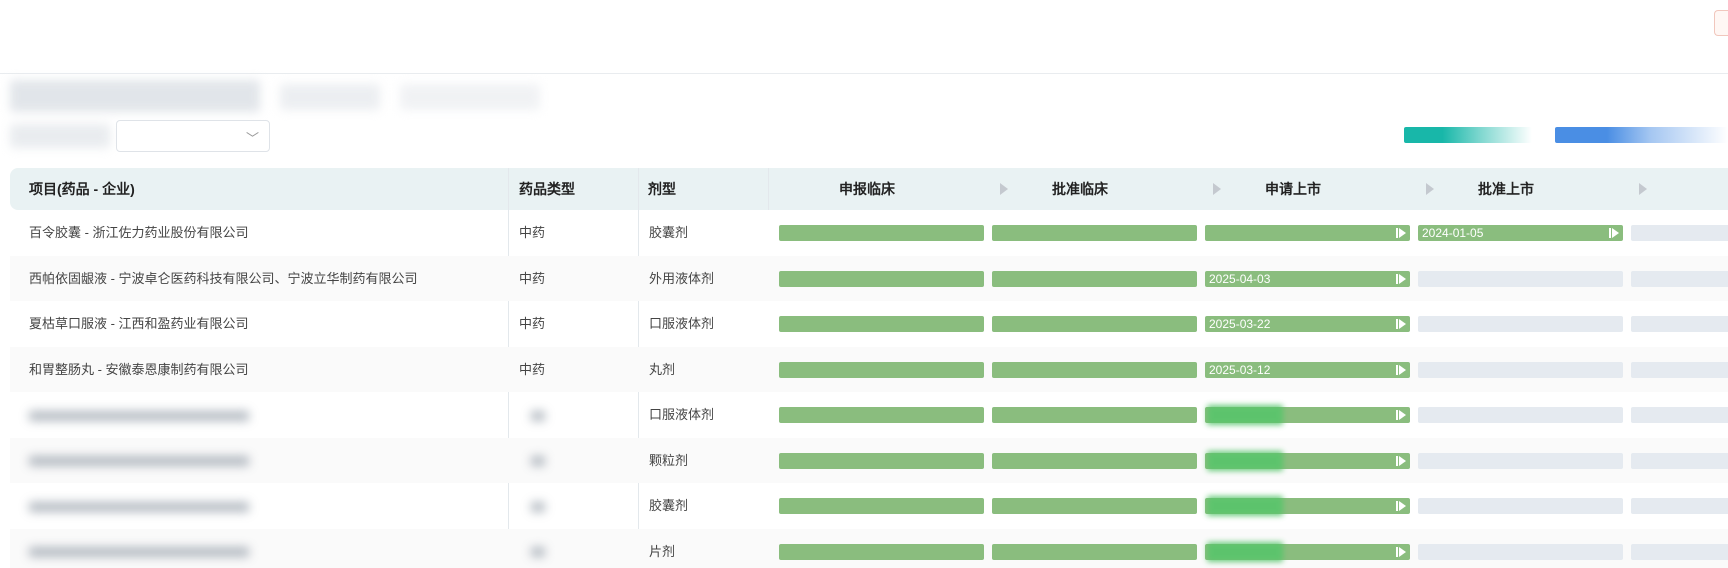  Describe the element at coordinates (1240, 324) in the screenshot. I see `stage-date: 2025-03-22` at that location.